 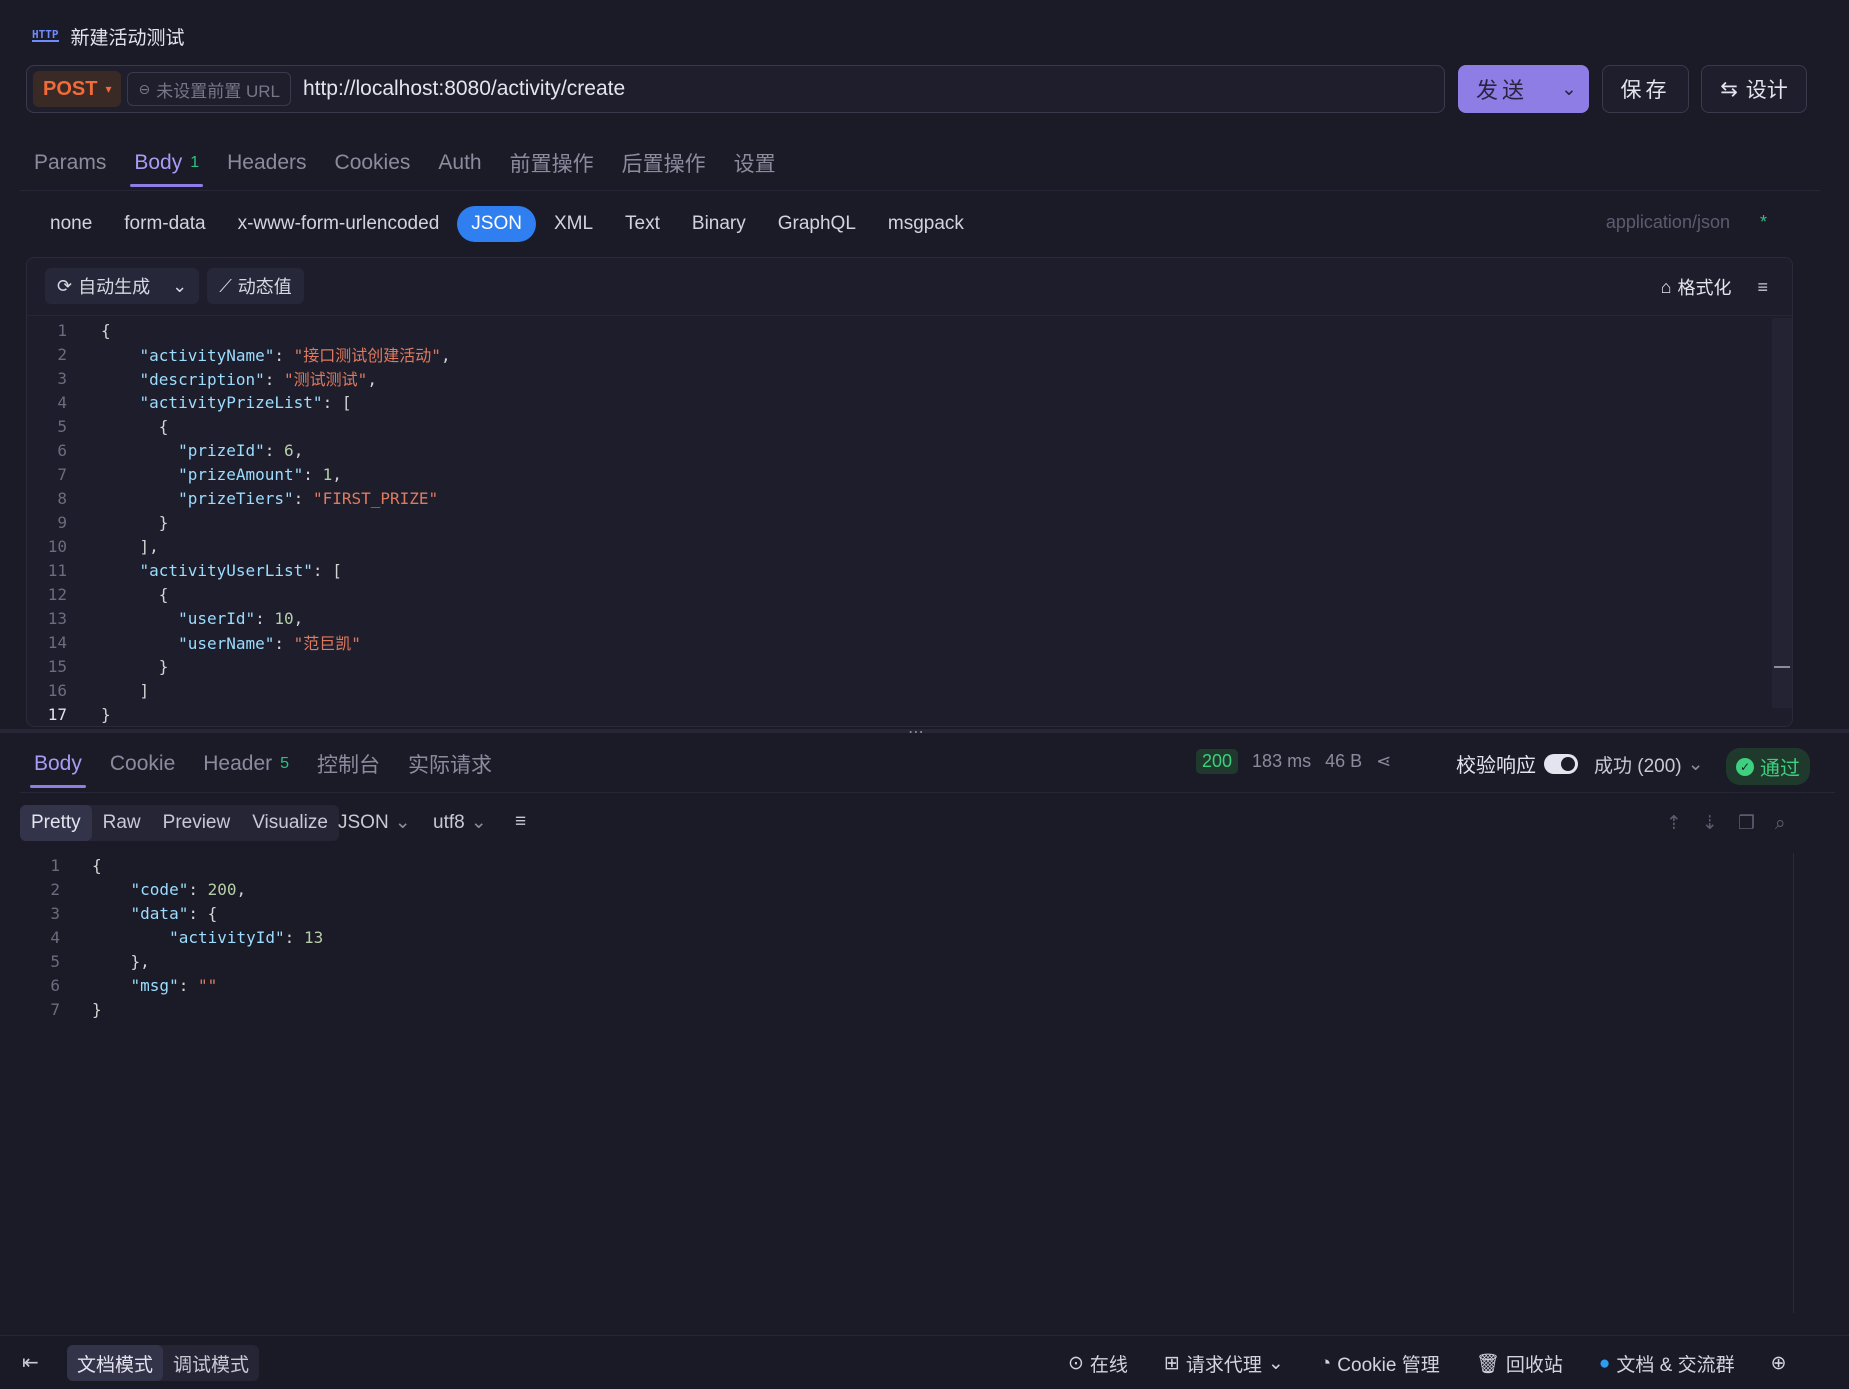 What do you see at coordinates (239, 378) in the screenshot?
I see `code-line: 3 "description": "测试测试",` at bounding box center [239, 378].